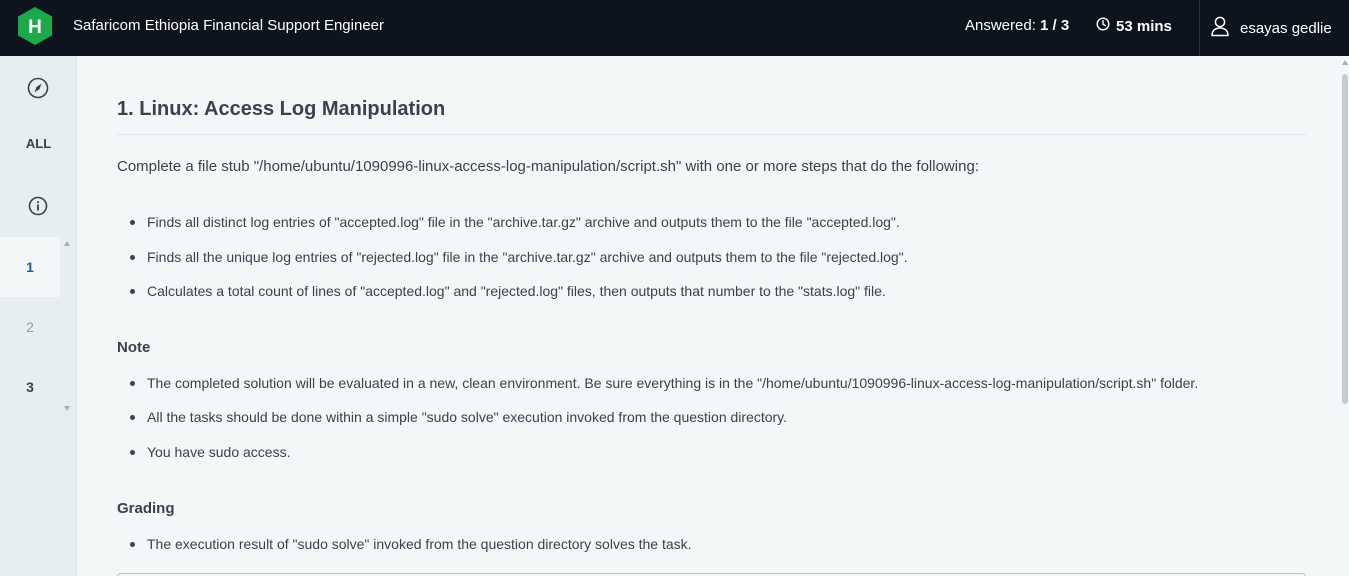 The image size is (1349, 576). I want to click on question-nav-3: 3, so click(30, 387).